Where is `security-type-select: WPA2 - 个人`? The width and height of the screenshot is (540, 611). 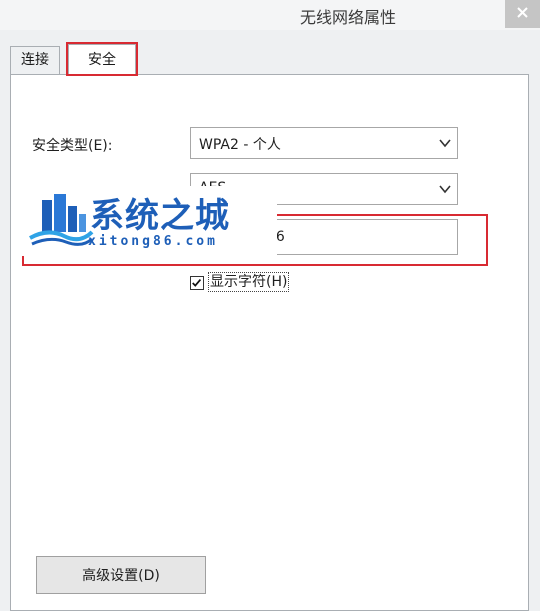
security-type-select: WPA2 - 个人 is located at coordinates (324, 143).